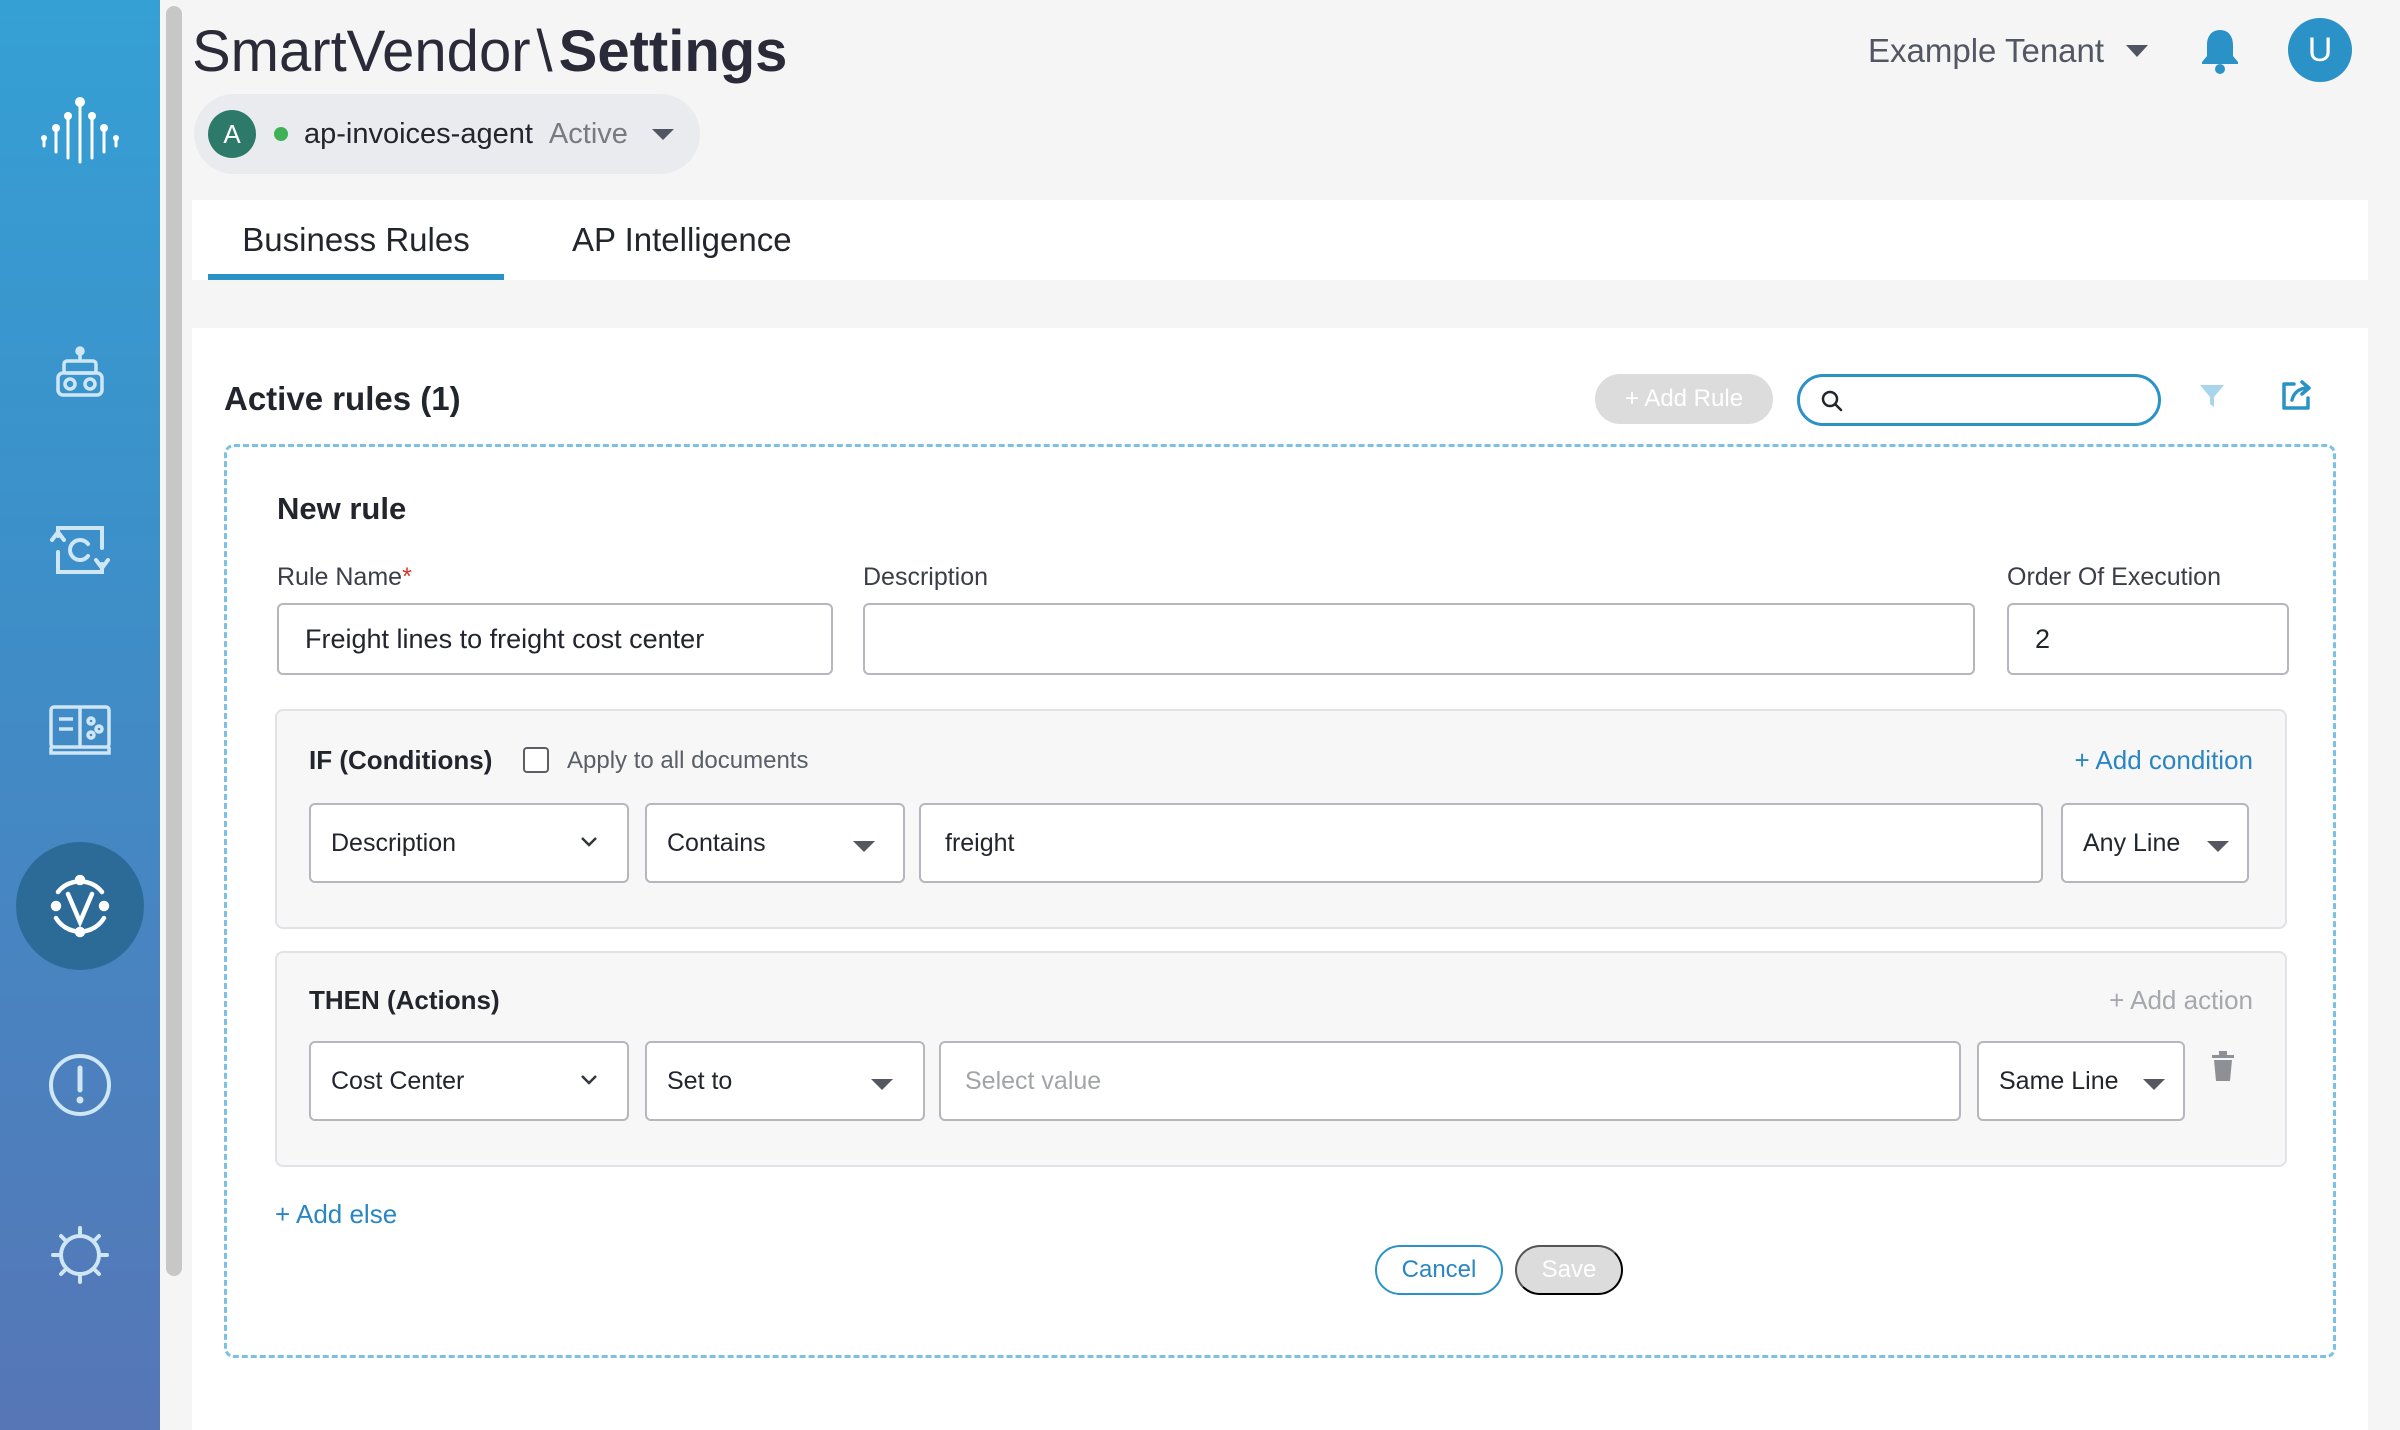 The width and height of the screenshot is (2400, 1430). Describe the element at coordinates (1986, 50) in the screenshot. I see `tenant-name: Example Tenant` at that location.